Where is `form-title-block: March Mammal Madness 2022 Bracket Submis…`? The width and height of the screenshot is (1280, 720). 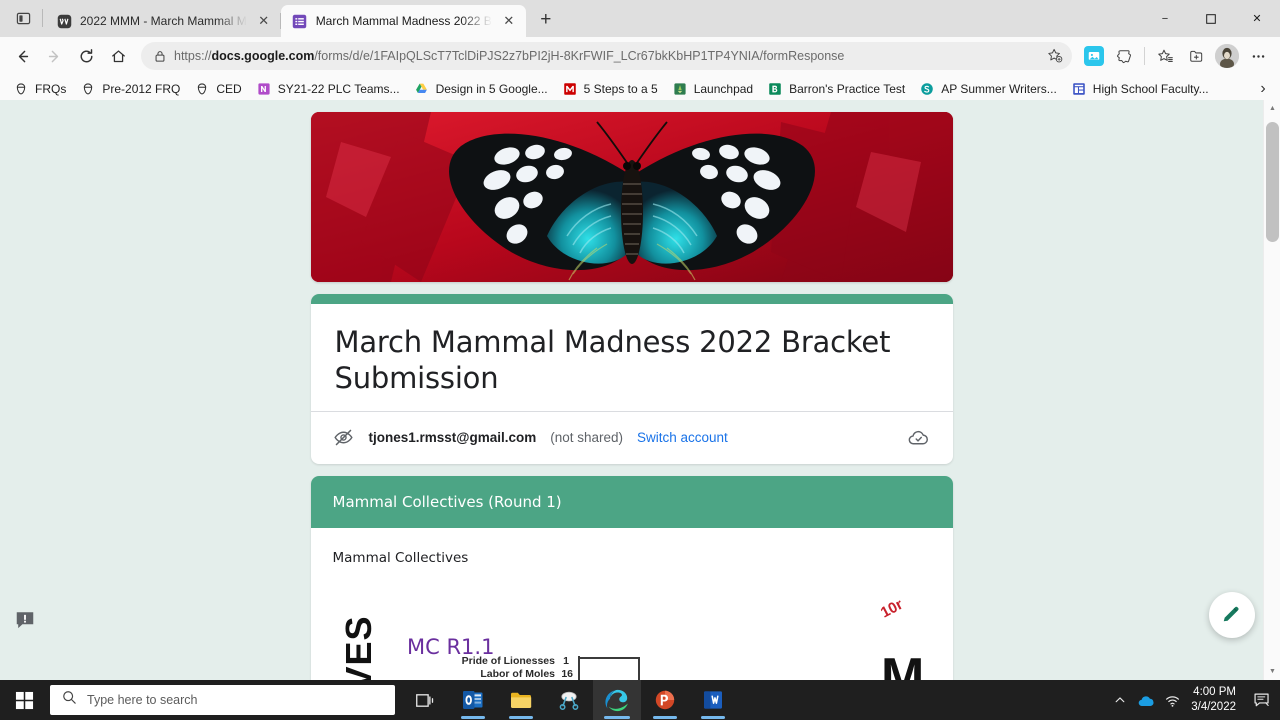
form-title-block: March Mammal Madness 2022 Bracket Submis… is located at coordinates (632, 357).